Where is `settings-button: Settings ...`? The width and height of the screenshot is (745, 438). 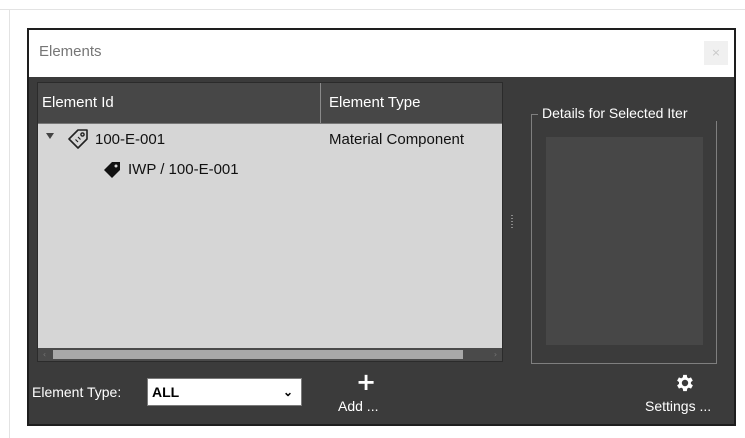
settings-button: Settings ... is located at coordinates (688, 395).